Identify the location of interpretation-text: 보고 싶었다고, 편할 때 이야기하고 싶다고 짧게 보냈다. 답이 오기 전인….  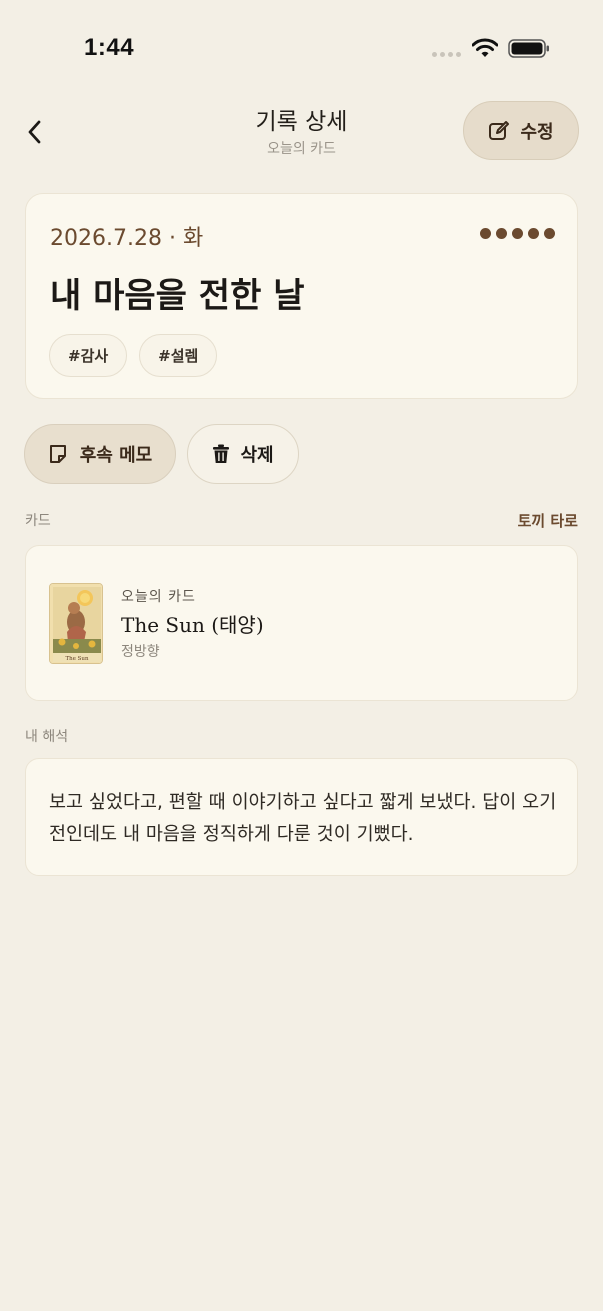
(303, 818).